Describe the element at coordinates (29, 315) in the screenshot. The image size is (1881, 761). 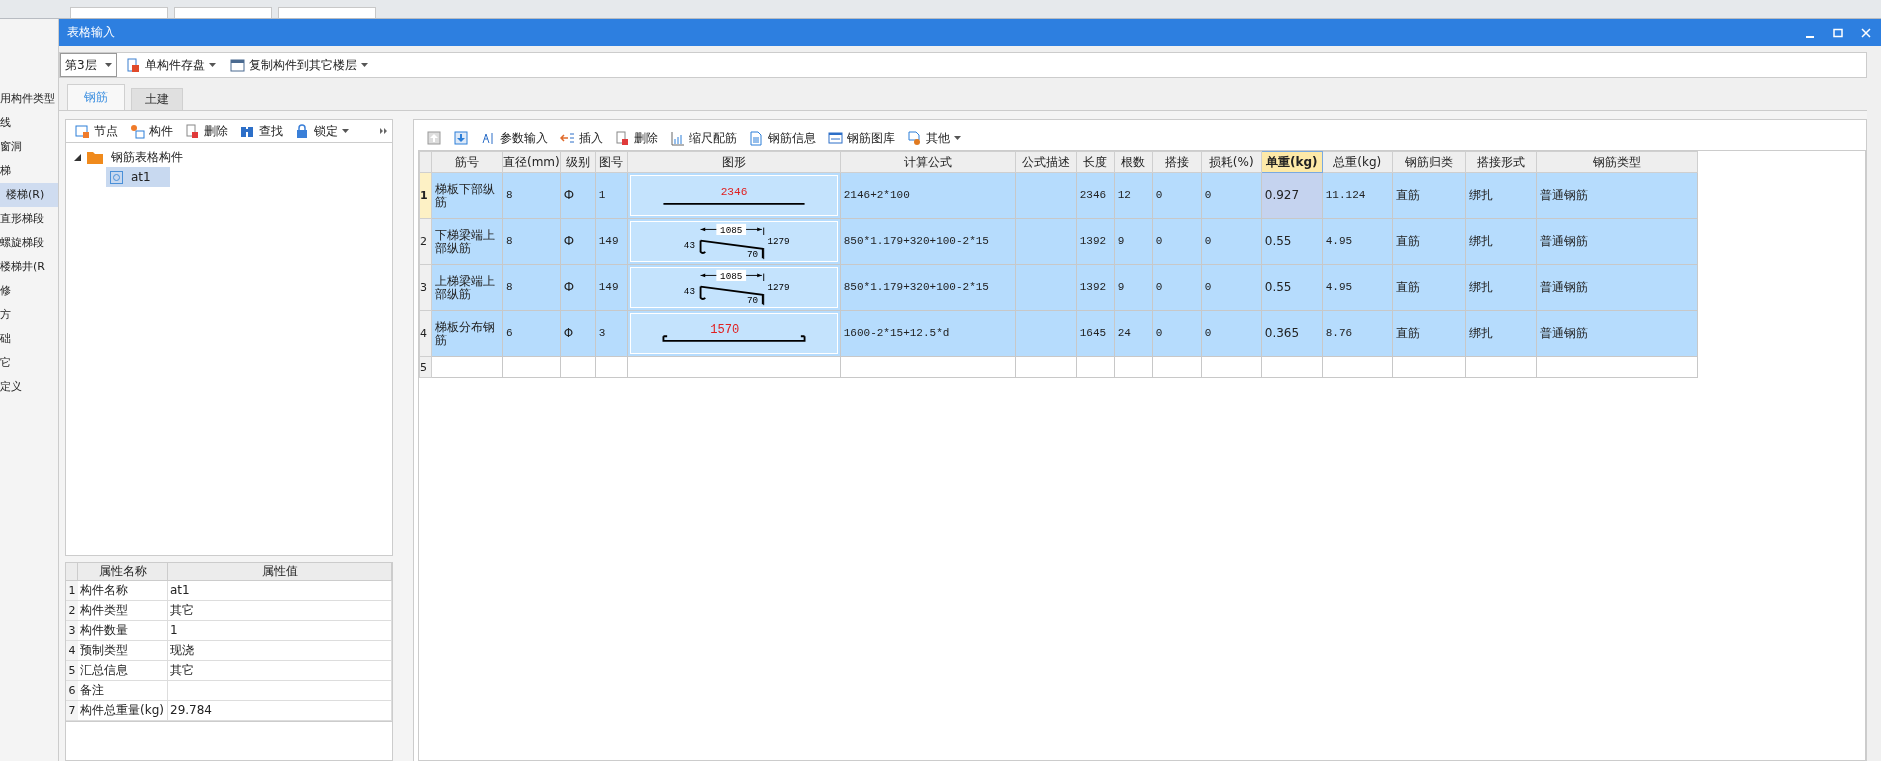
I see `sidebar-item: 方` at that location.